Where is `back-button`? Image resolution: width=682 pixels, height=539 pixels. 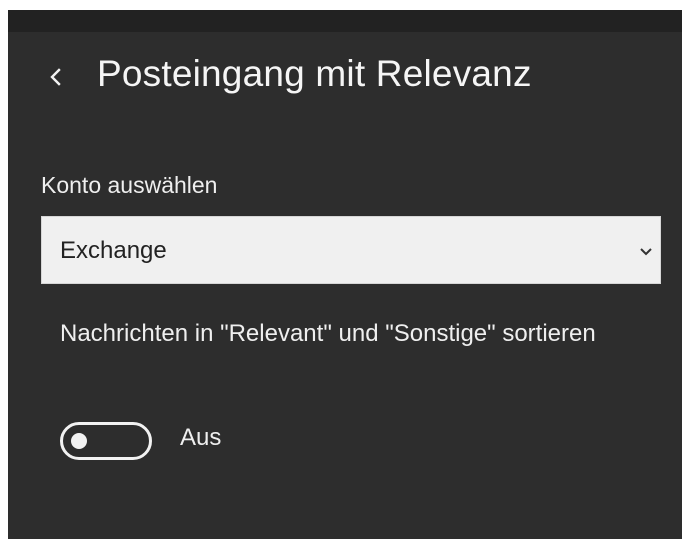 back-button is located at coordinates (56, 77).